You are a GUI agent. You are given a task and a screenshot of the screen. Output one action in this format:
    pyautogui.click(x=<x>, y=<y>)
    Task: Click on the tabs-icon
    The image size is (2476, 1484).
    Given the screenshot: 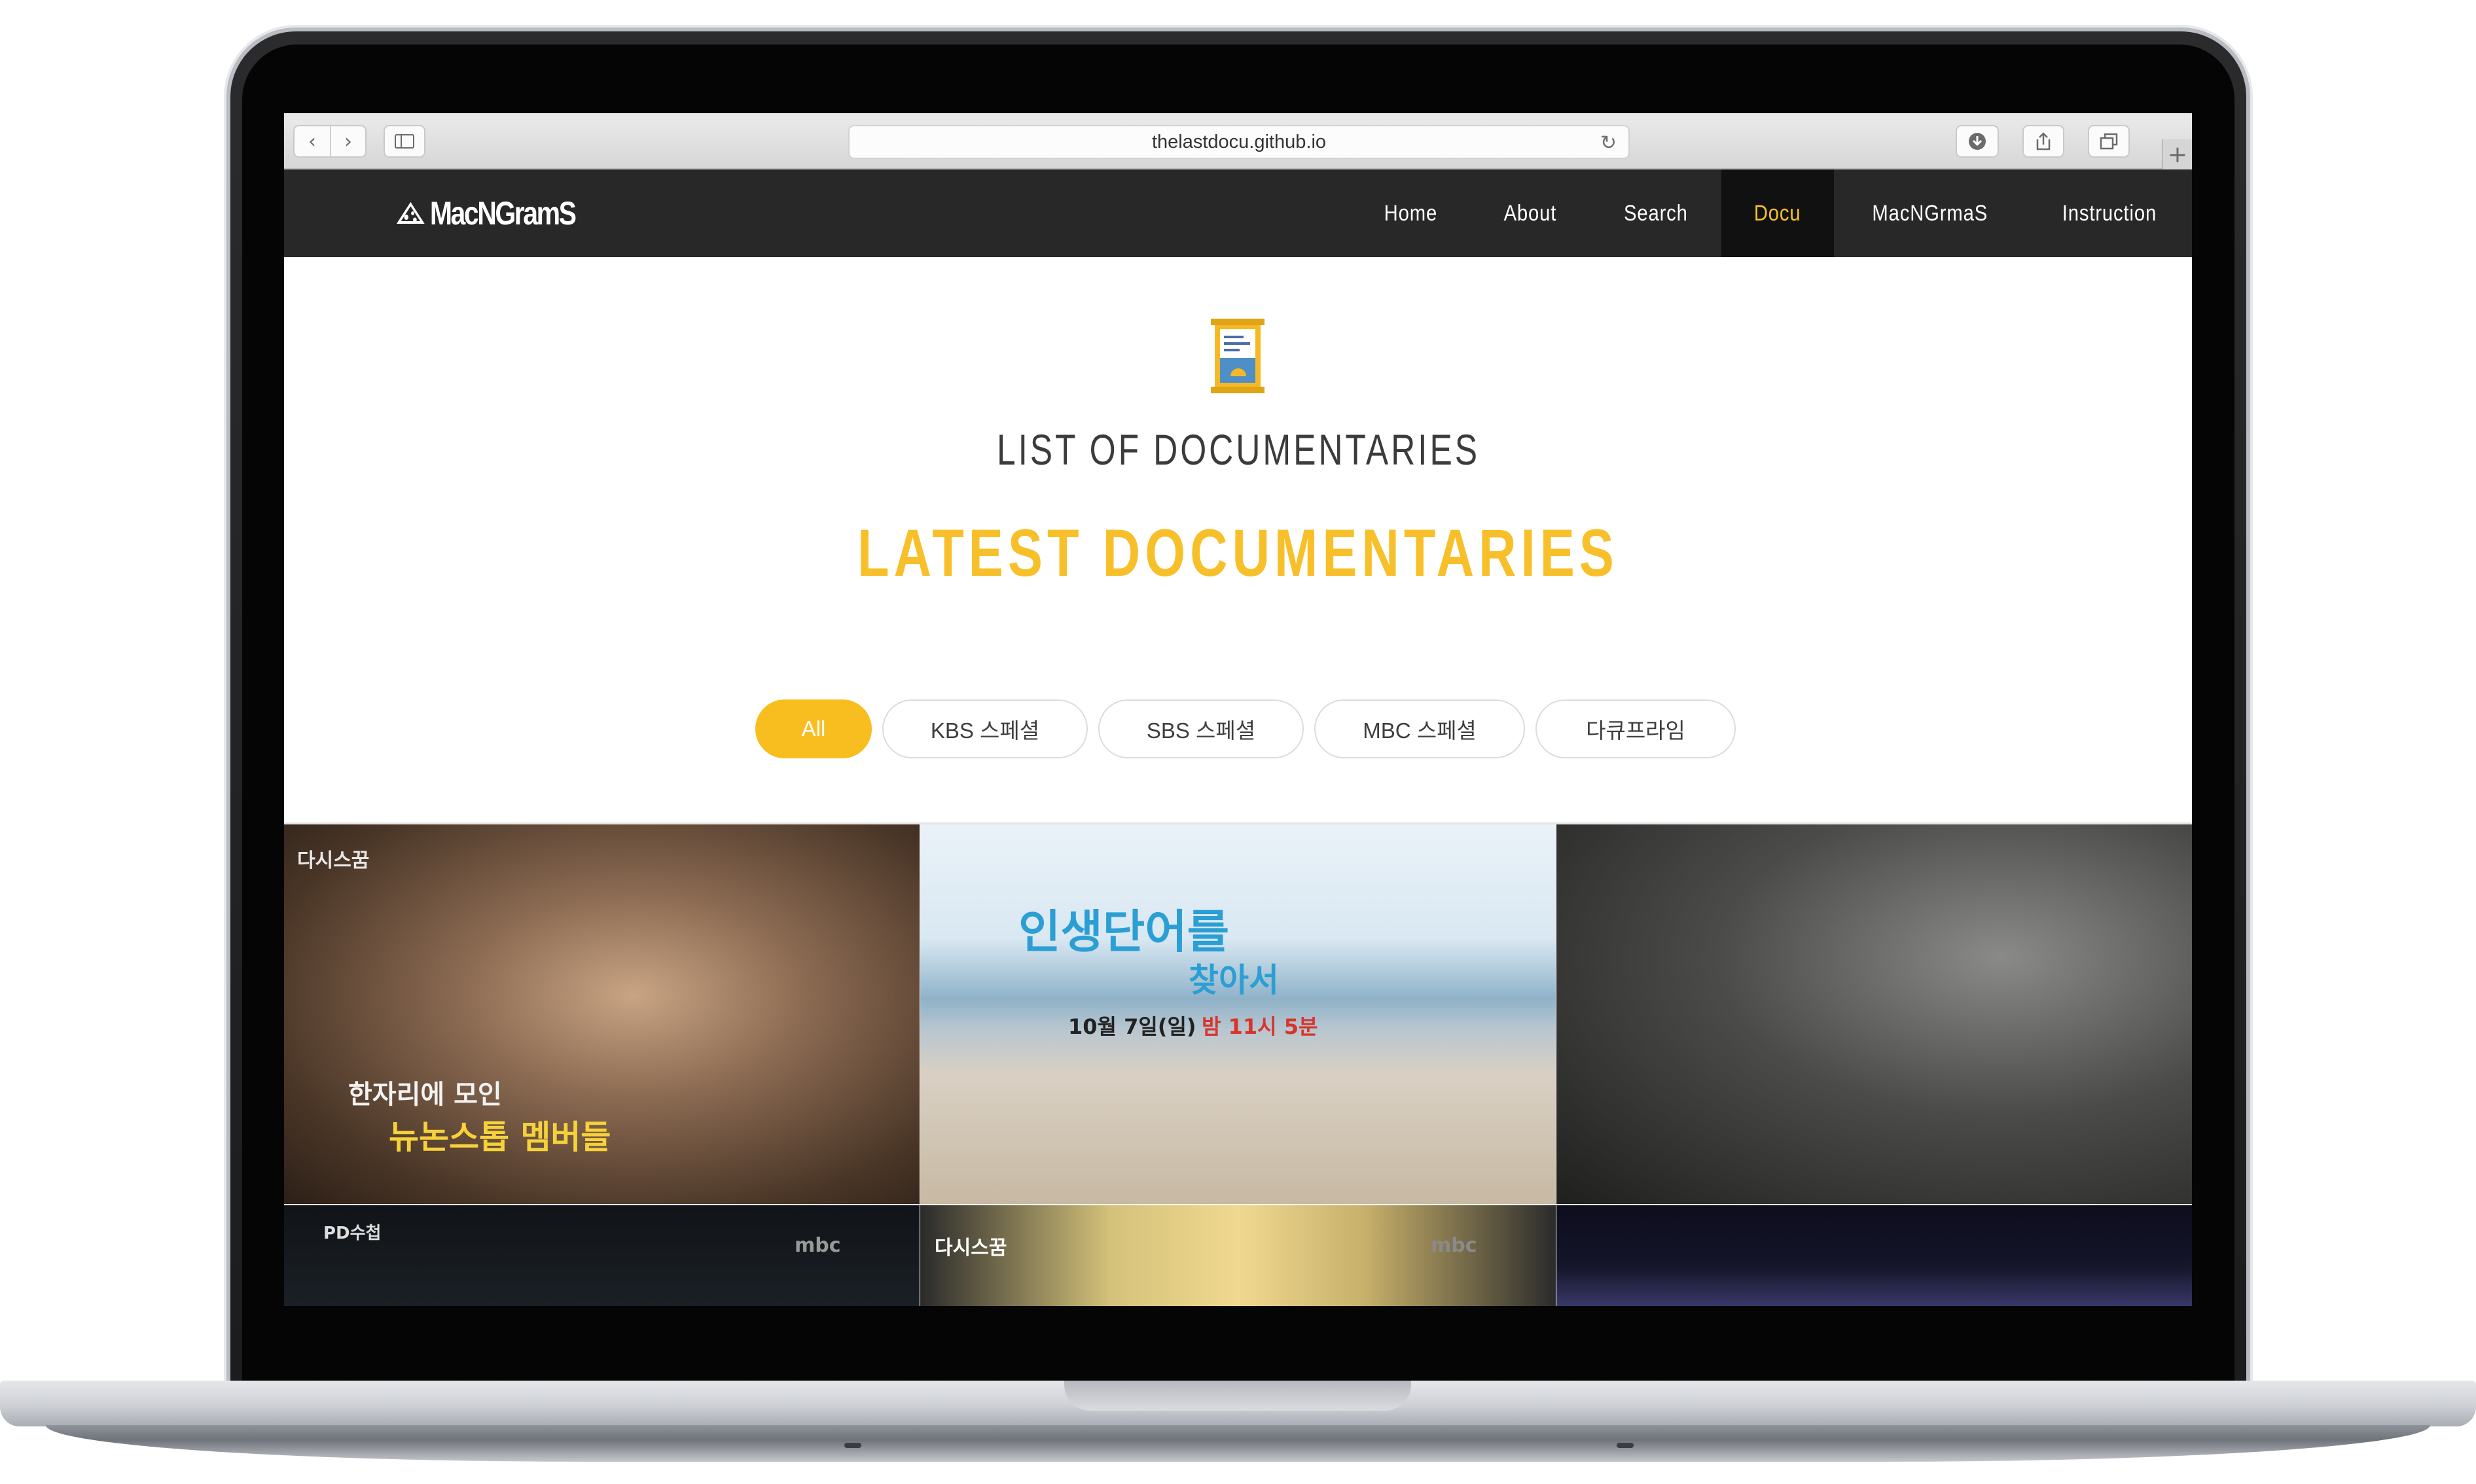 What is the action you would take?
    pyautogui.click(x=2109, y=141)
    